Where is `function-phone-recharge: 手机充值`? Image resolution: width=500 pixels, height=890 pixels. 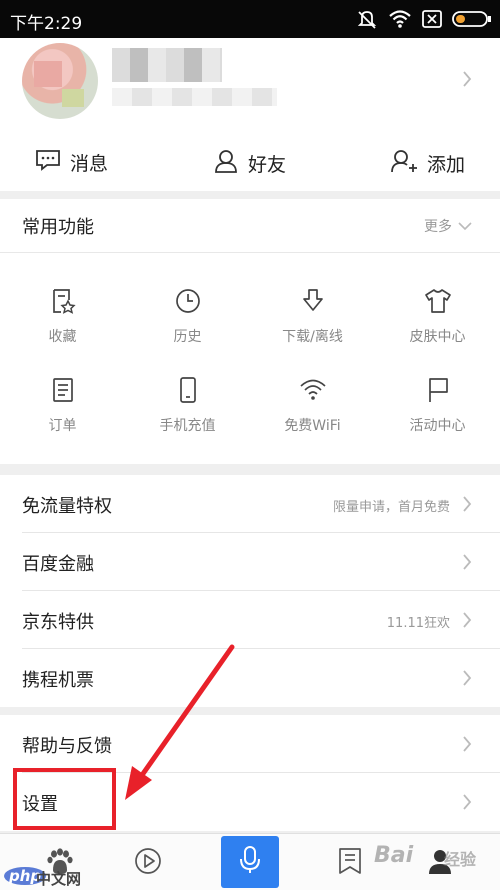 function-phone-recharge: 手机充值 is located at coordinates (187, 405).